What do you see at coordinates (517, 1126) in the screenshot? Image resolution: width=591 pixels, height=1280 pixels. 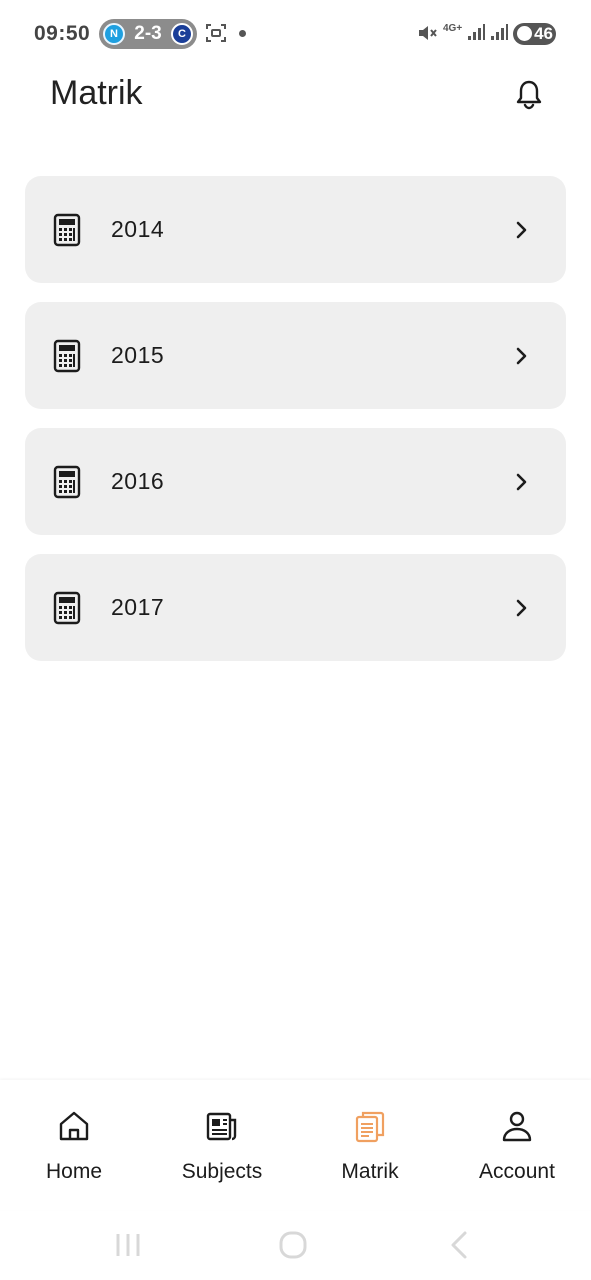 I see `user-icon` at bounding box center [517, 1126].